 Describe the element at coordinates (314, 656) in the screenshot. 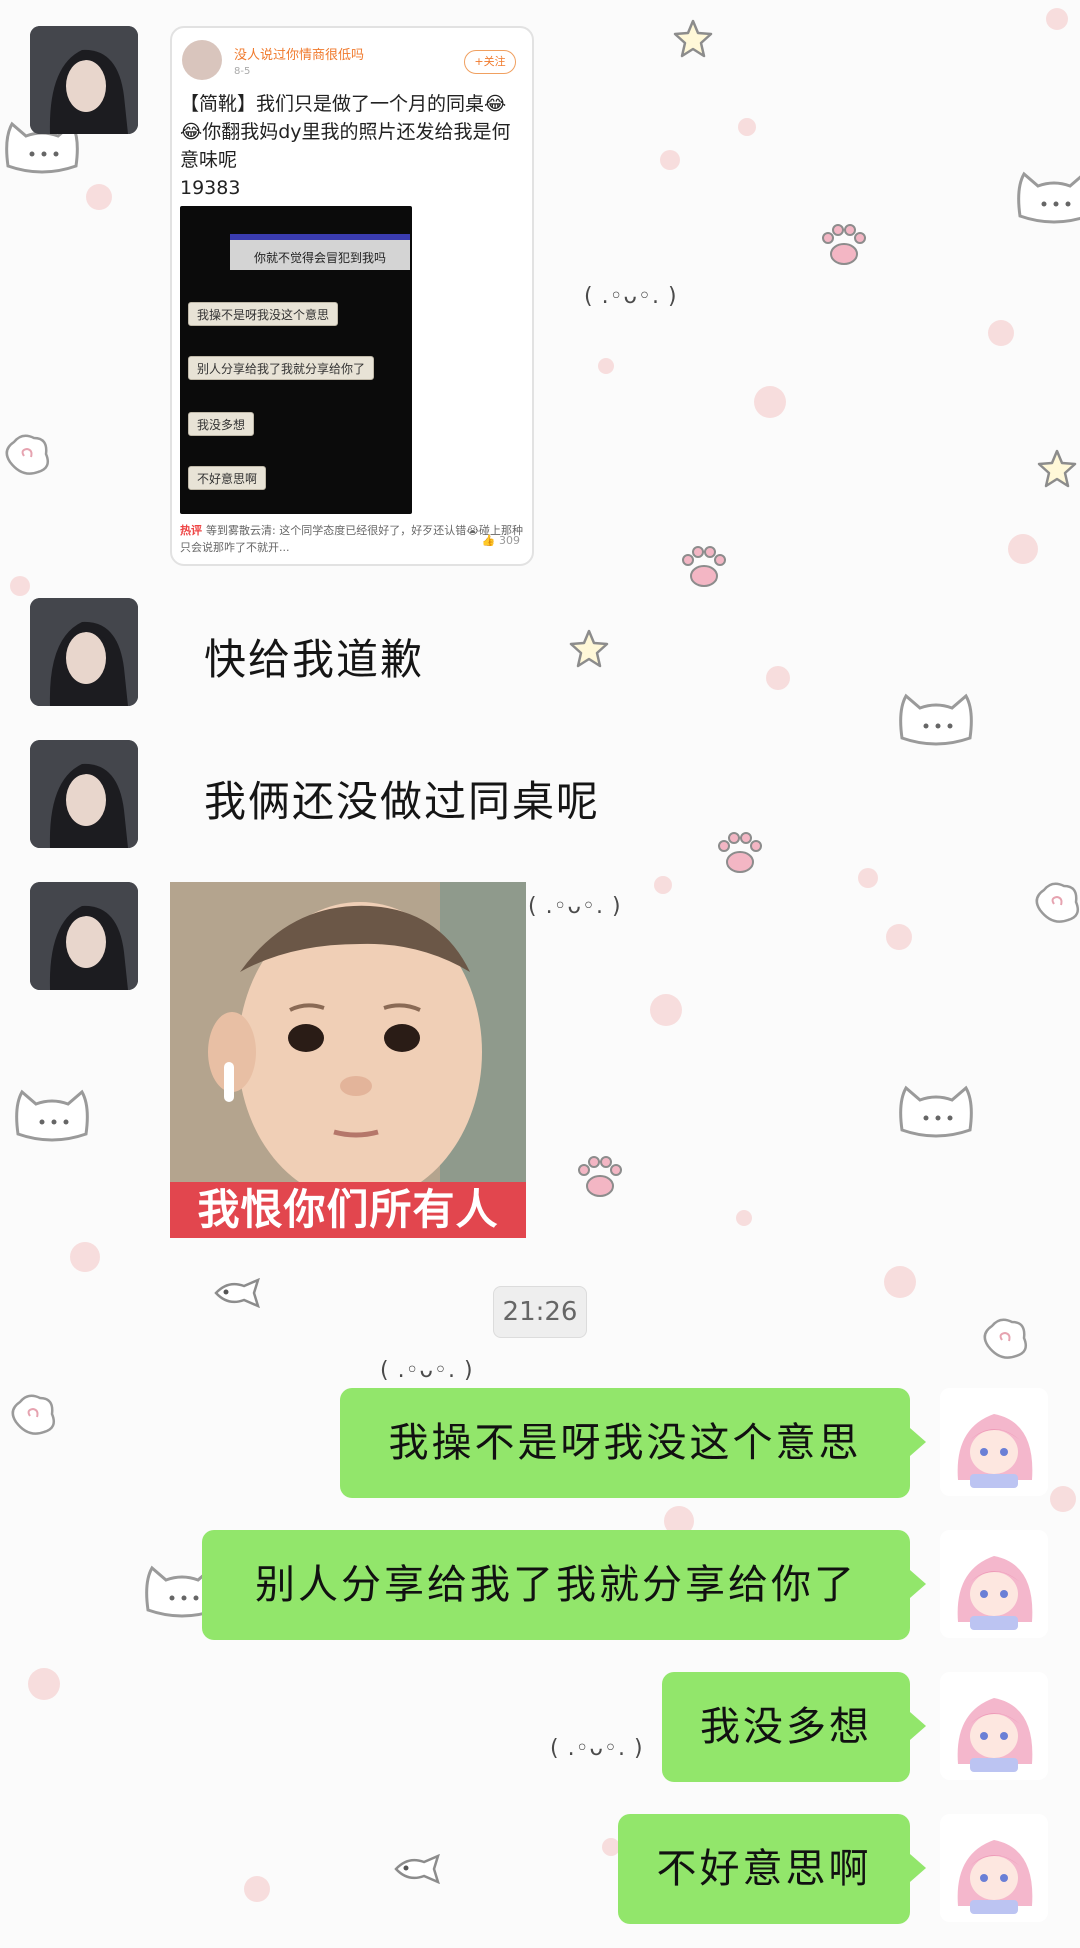

I see `received-message-text: 快给我道歉` at that location.